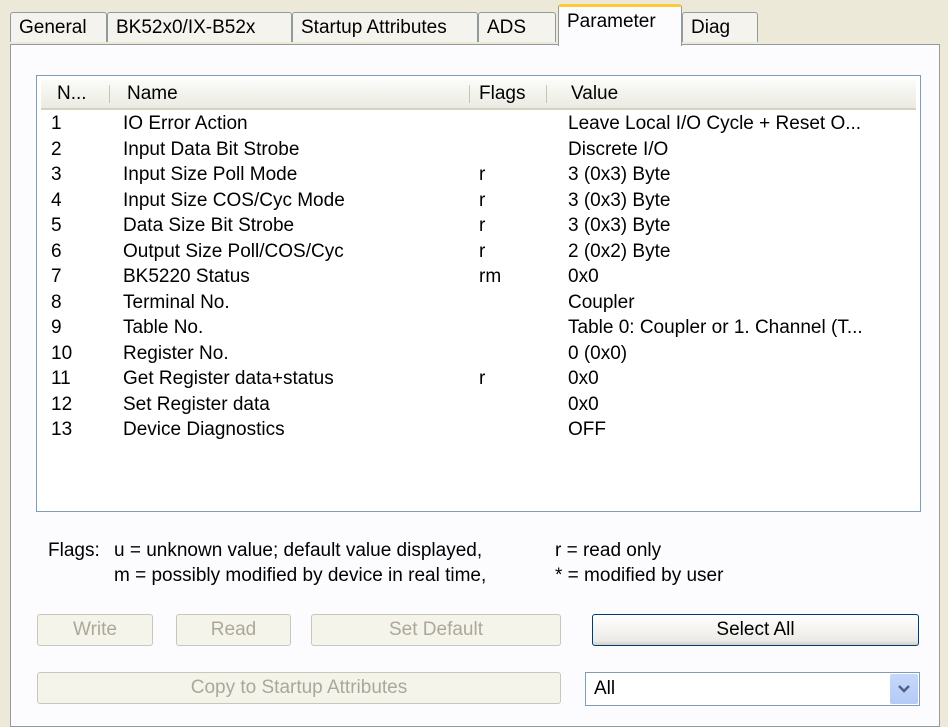  What do you see at coordinates (233, 251) in the screenshot?
I see `row-name: Output Size Poll/COS/Cyc` at bounding box center [233, 251].